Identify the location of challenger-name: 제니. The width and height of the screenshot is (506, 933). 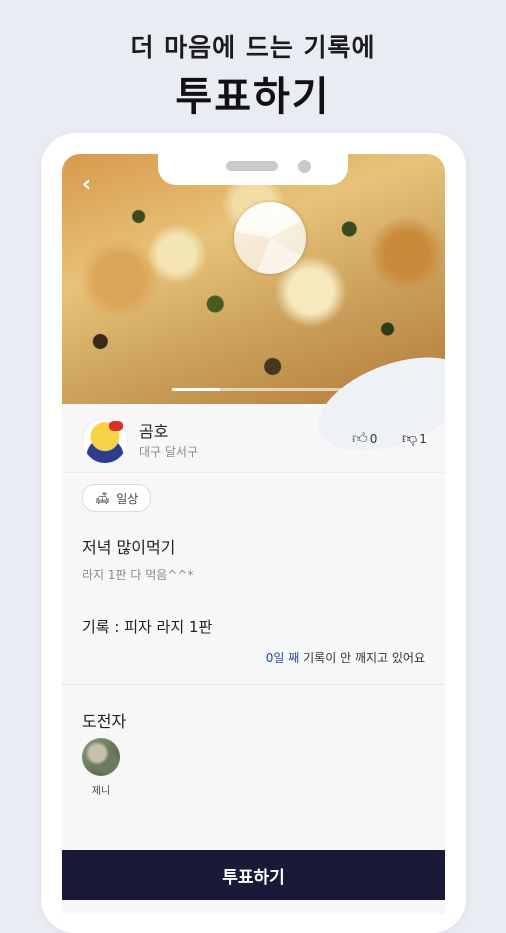
(101, 791).